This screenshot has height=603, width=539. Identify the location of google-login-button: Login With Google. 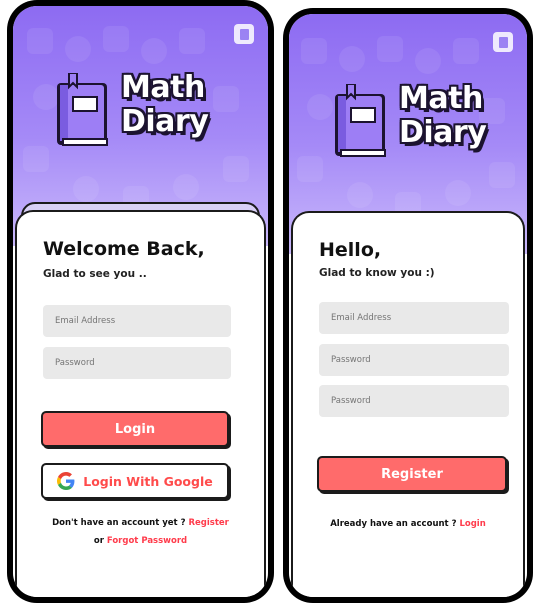
(135, 481).